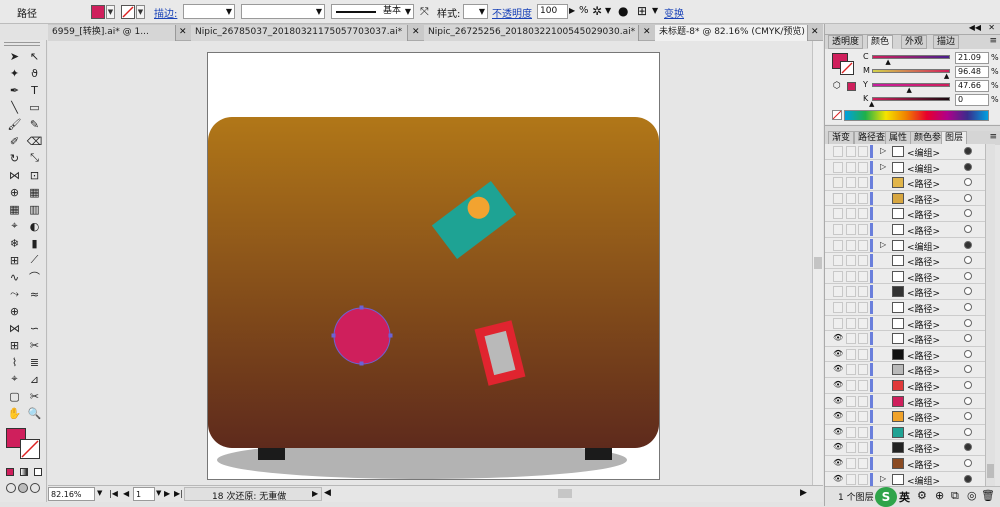 The width and height of the screenshot is (1000, 507). I want to click on expand-triangle-icon: ▷, so click(883, 150).